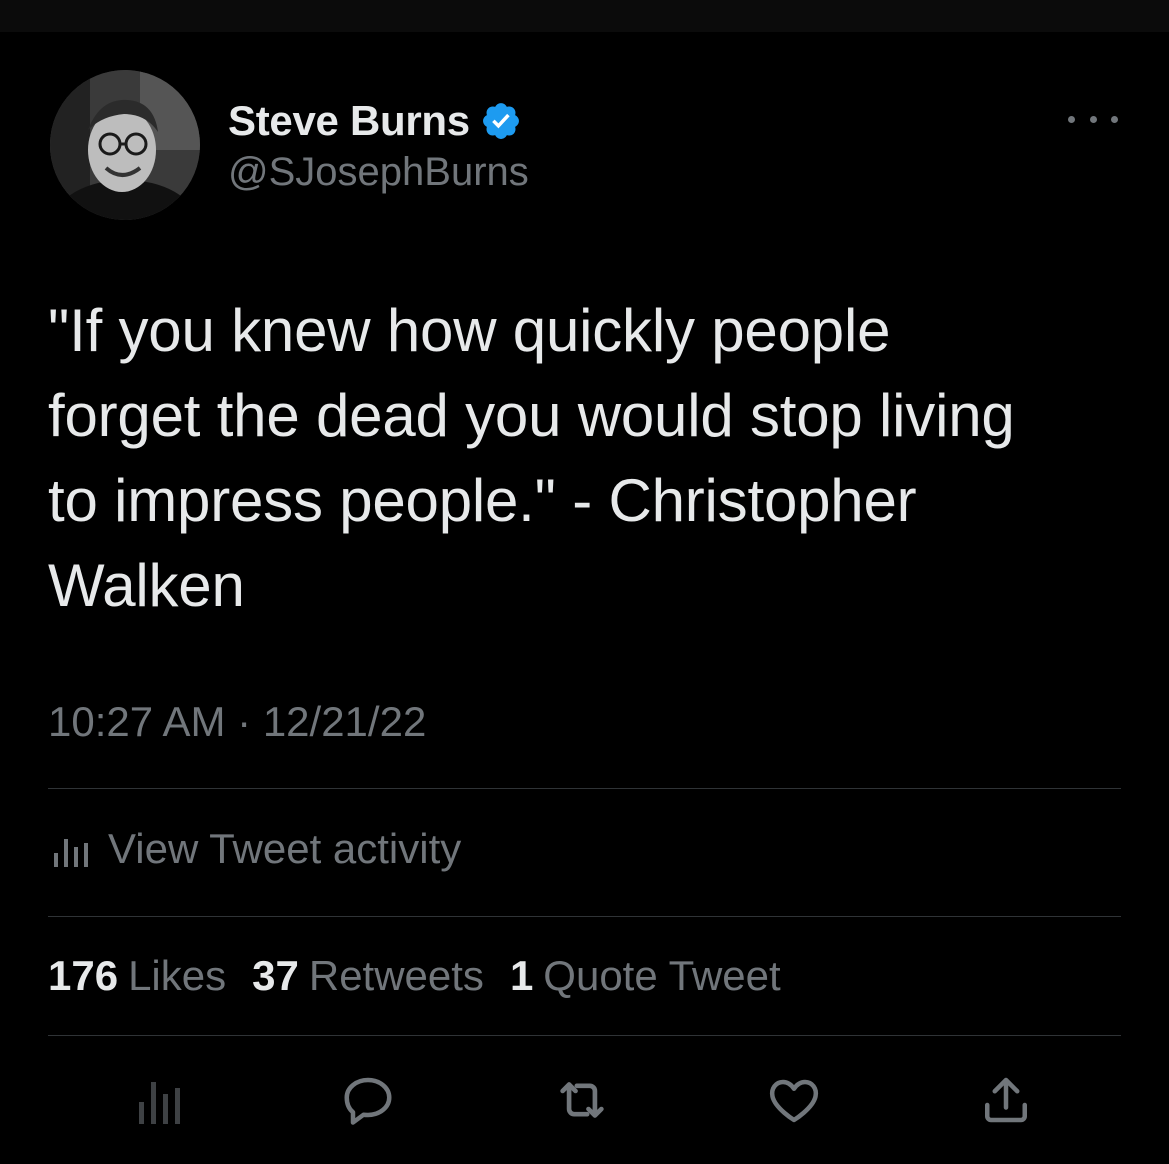  I want to click on quote-tweets-count: 1, so click(521, 975).